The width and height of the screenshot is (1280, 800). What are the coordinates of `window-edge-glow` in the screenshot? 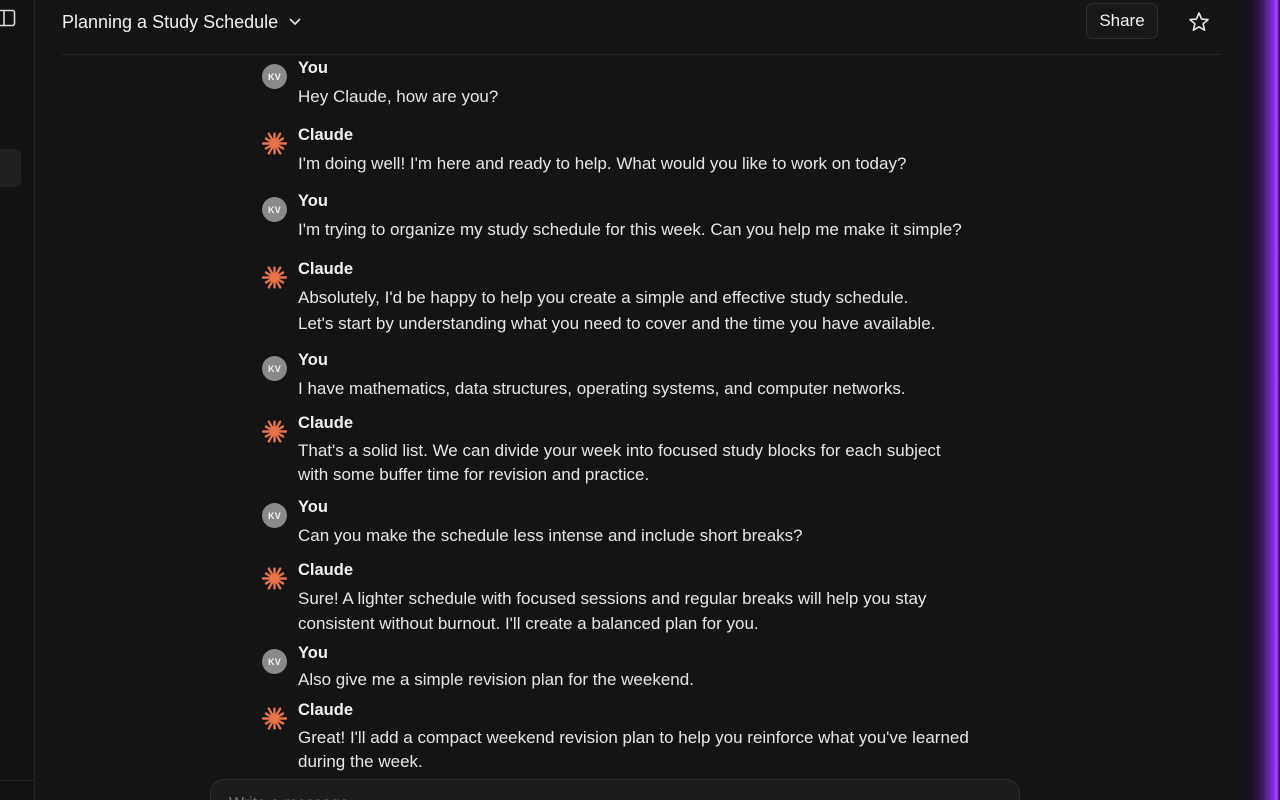 It's located at (1258, 400).